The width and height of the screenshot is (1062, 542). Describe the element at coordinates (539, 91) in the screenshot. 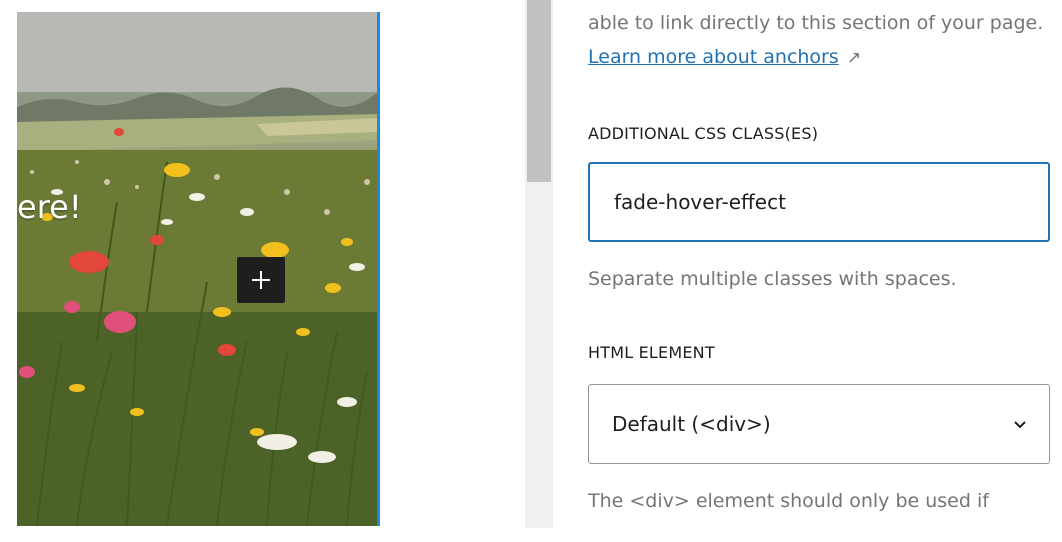

I see `sidebar-scrollbar-thumb` at that location.